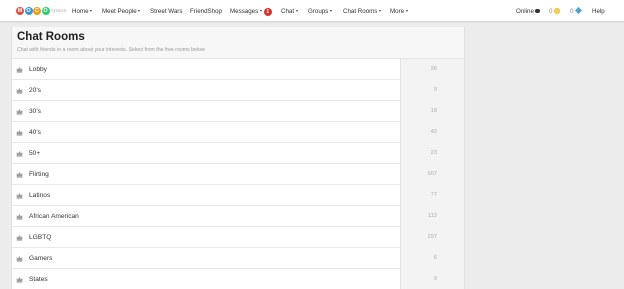 The height and width of the screenshot is (289, 624). I want to click on room-count-cell: 6, so click(432, 258).